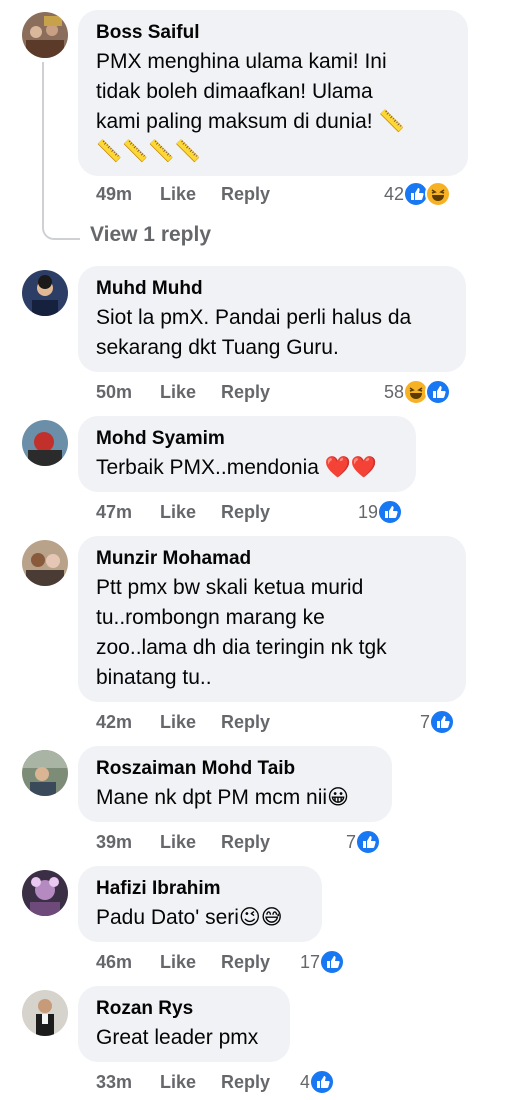 The image size is (512, 1100). What do you see at coordinates (177, 1037) in the screenshot?
I see `comment-line: Great leader pmx` at bounding box center [177, 1037].